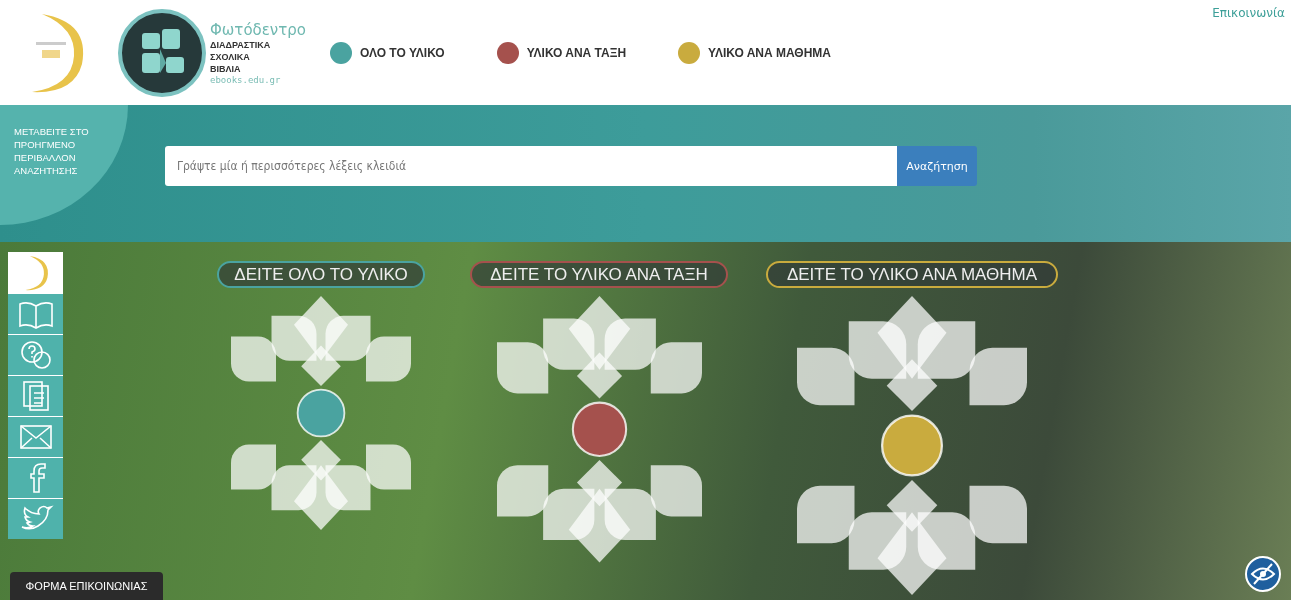 Image resolution: width=1291 pixels, height=600 pixels. I want to click on facebook-icon, so click(35, 477).